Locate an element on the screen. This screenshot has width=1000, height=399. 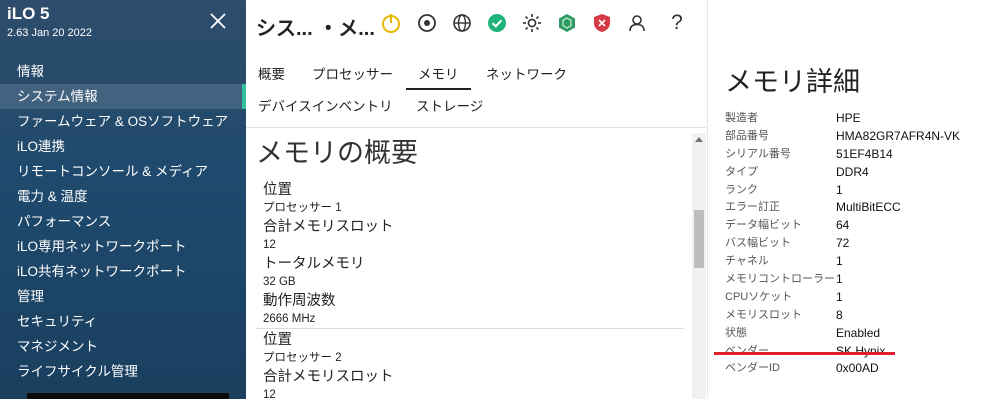
detail-row: メモリコントローラー 1 is located at coordinates (860, 280).